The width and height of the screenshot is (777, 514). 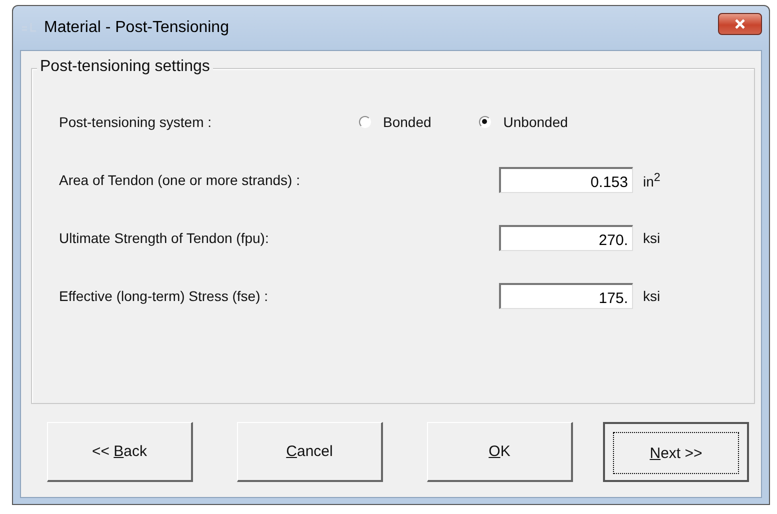 I want to click on field-label: Area of Tendon (one or more strands) :, so click(x=180, y=180).